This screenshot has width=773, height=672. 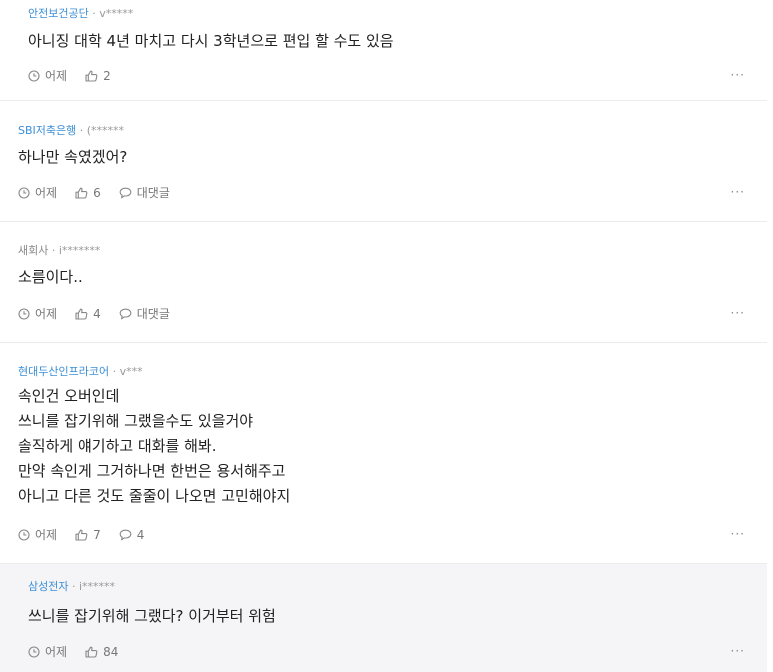 What do you see at coordinates (131, 371) in the screenshot?
I see `user-id: v***` at bounding box center [131, 371].